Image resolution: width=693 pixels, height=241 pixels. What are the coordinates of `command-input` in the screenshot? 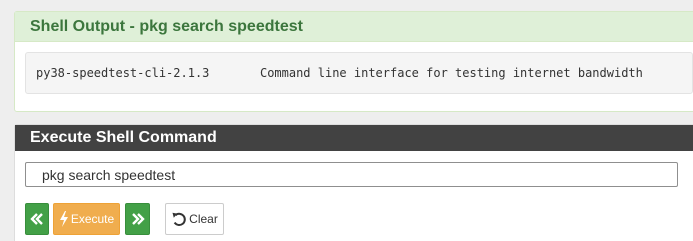 It's located at (351, 174).